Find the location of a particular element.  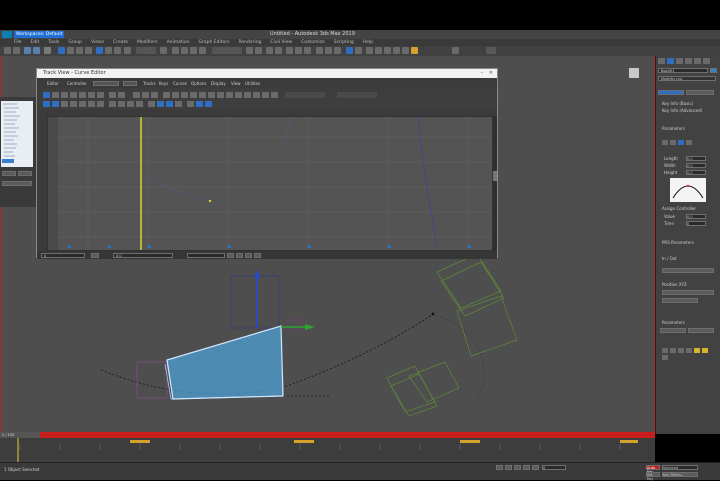

percent-snap-icon is located at coordinates (193, 50).